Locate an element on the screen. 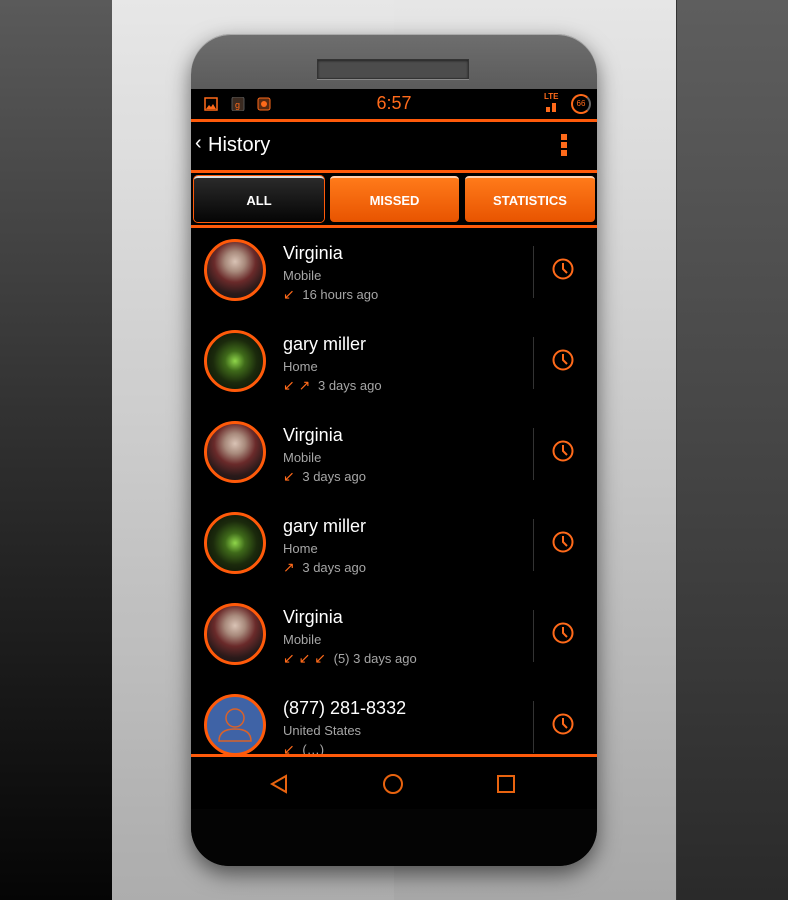  status-bar: g 6:57 LTE 66 is located at coordinates (394, 105).